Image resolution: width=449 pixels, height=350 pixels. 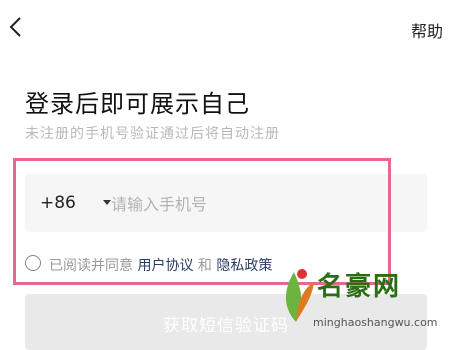 What do you see at coordinates (359, 287) in the screenshot?
I see `watermark-brand: 名豪网` at bounding box center [359, 287].